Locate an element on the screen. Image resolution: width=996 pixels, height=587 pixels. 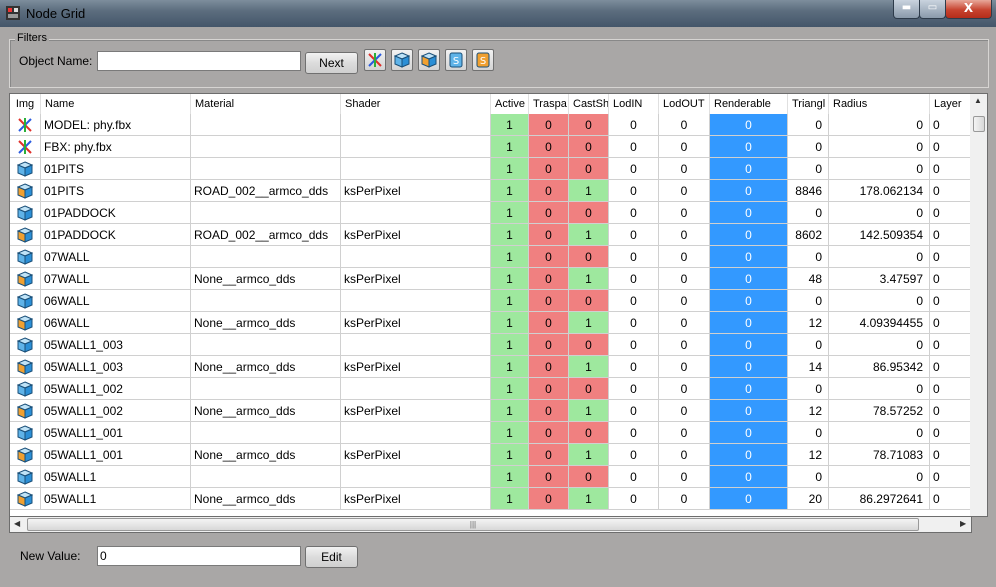
filter-cube-button is located at coordinates (402, 60).